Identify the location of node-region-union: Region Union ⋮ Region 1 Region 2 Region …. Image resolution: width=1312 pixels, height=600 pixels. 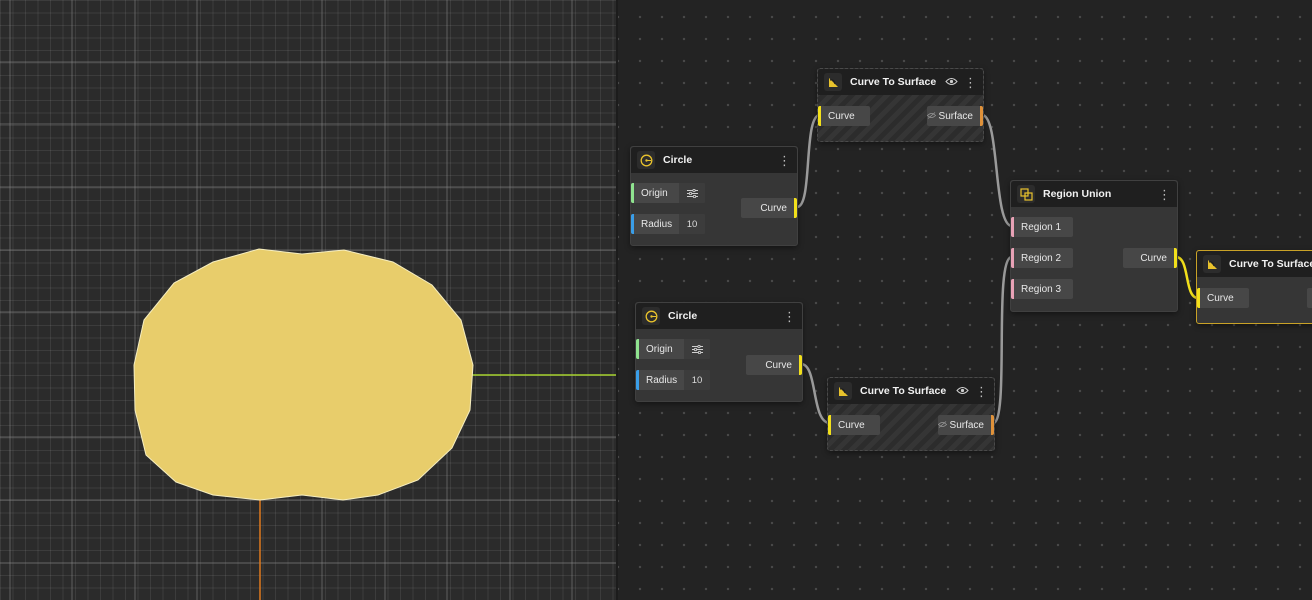
(1094, 246).